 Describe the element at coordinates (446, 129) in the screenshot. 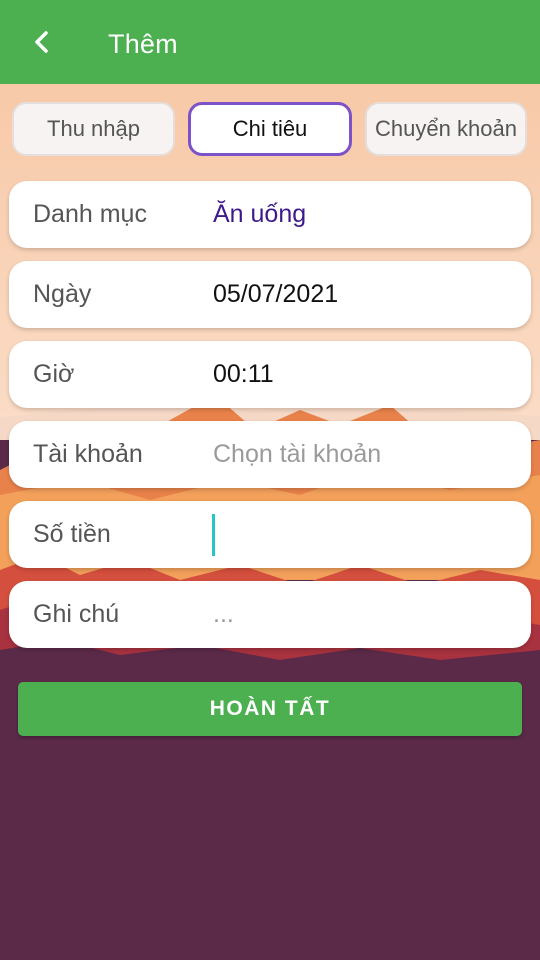

I see `tab-transfer: Chuyển khoản` at that location.